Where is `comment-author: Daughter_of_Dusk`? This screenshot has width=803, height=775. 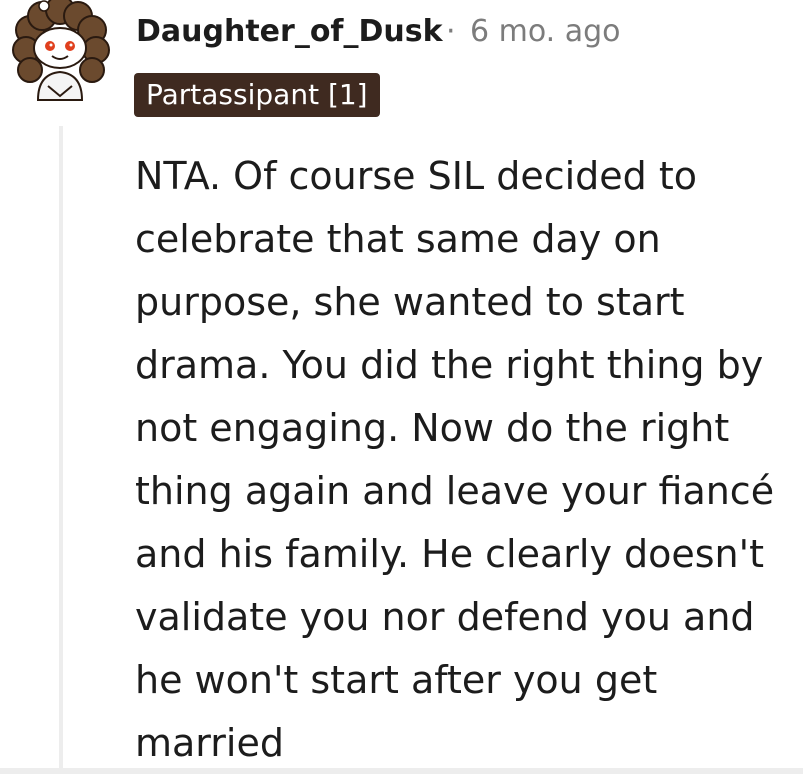
comment-author: Daughter_of_Dusk is located at coordinates (289, 32).